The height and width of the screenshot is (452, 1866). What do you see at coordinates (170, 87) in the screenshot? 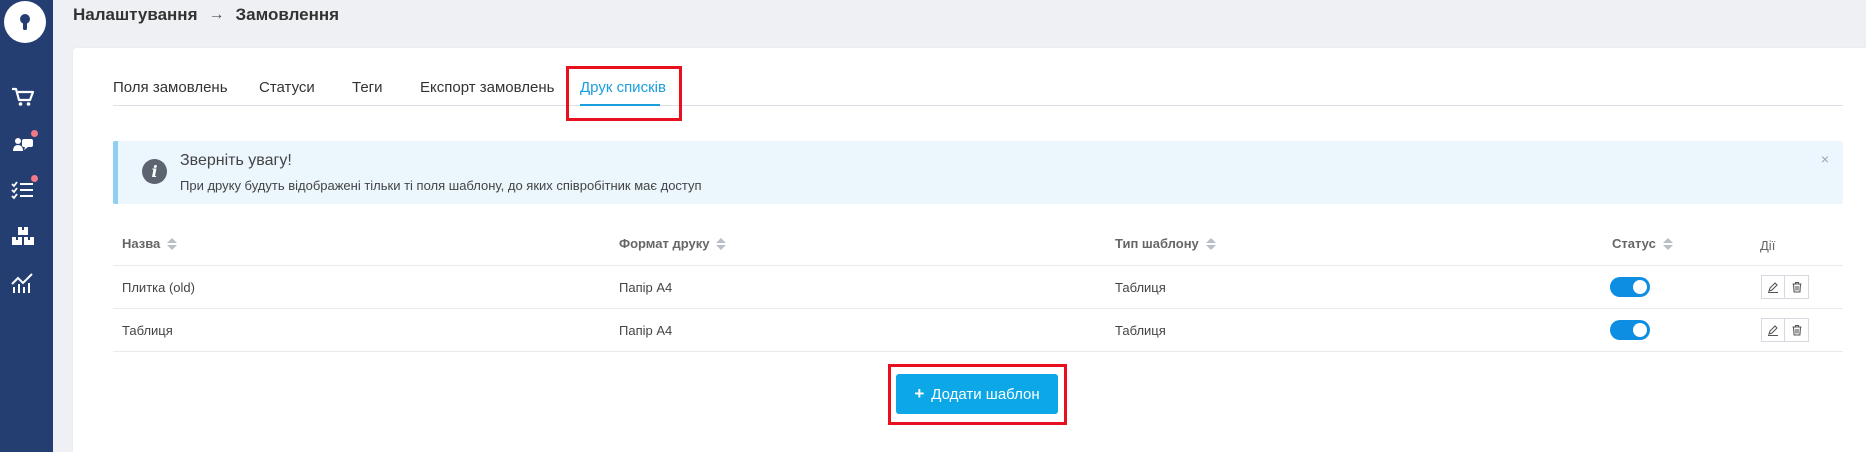
I see `tab-order-fields: Поля замовлень` at bounding box center [170, 87].